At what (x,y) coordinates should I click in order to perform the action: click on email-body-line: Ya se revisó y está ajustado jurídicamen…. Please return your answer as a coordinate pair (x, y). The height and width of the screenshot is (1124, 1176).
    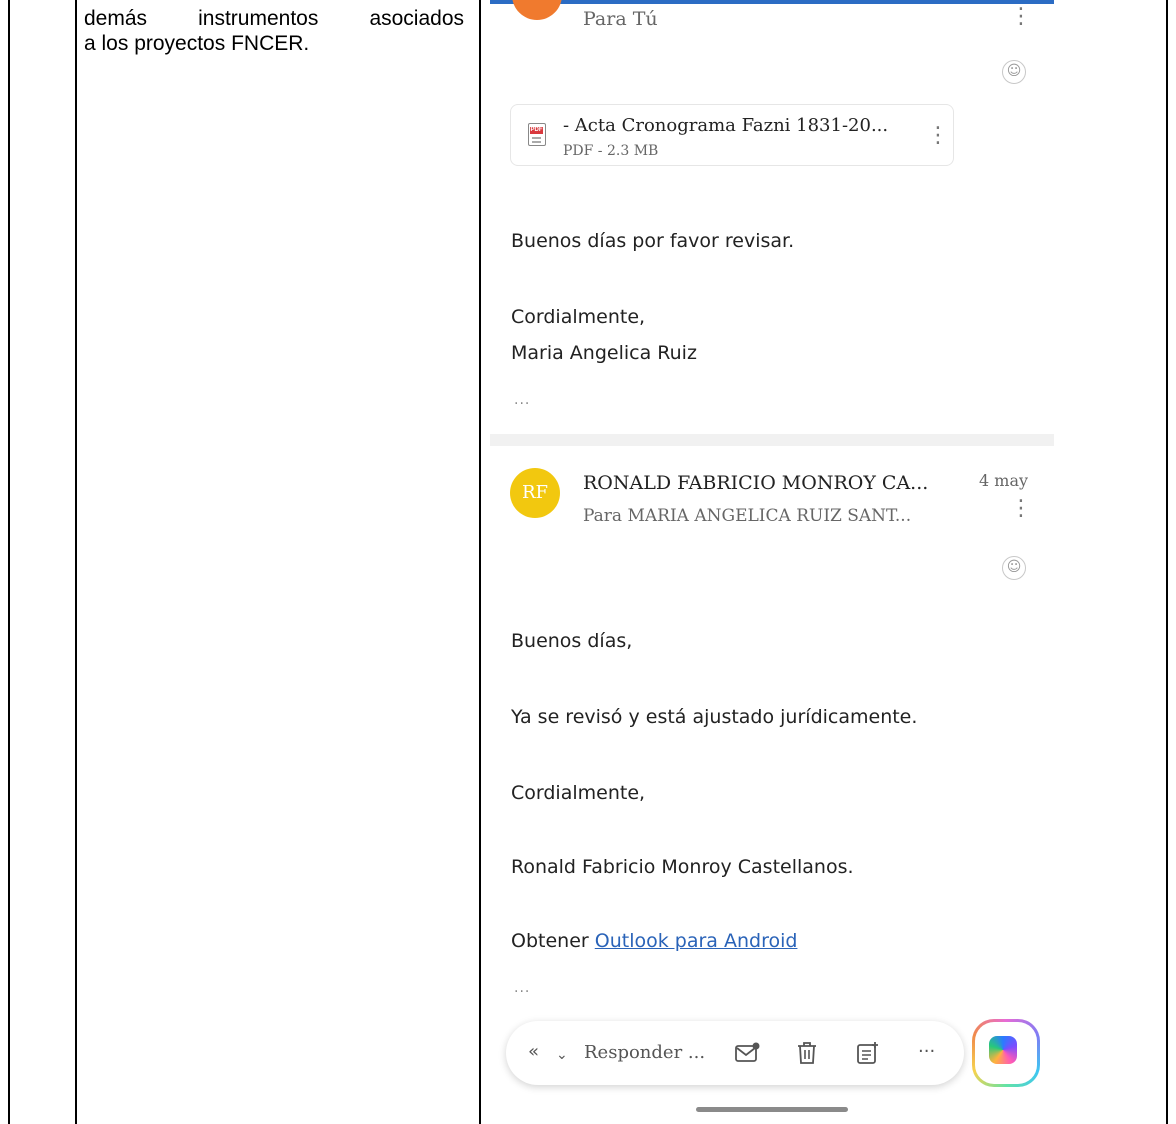
    Looking at the image, I should click on (714, 717).